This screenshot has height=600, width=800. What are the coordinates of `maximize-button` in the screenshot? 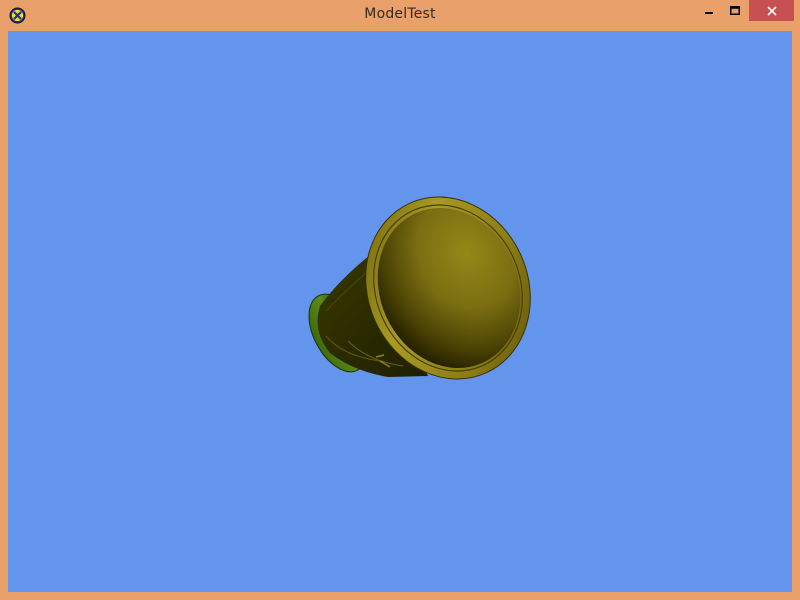 It's located at (735, 10).